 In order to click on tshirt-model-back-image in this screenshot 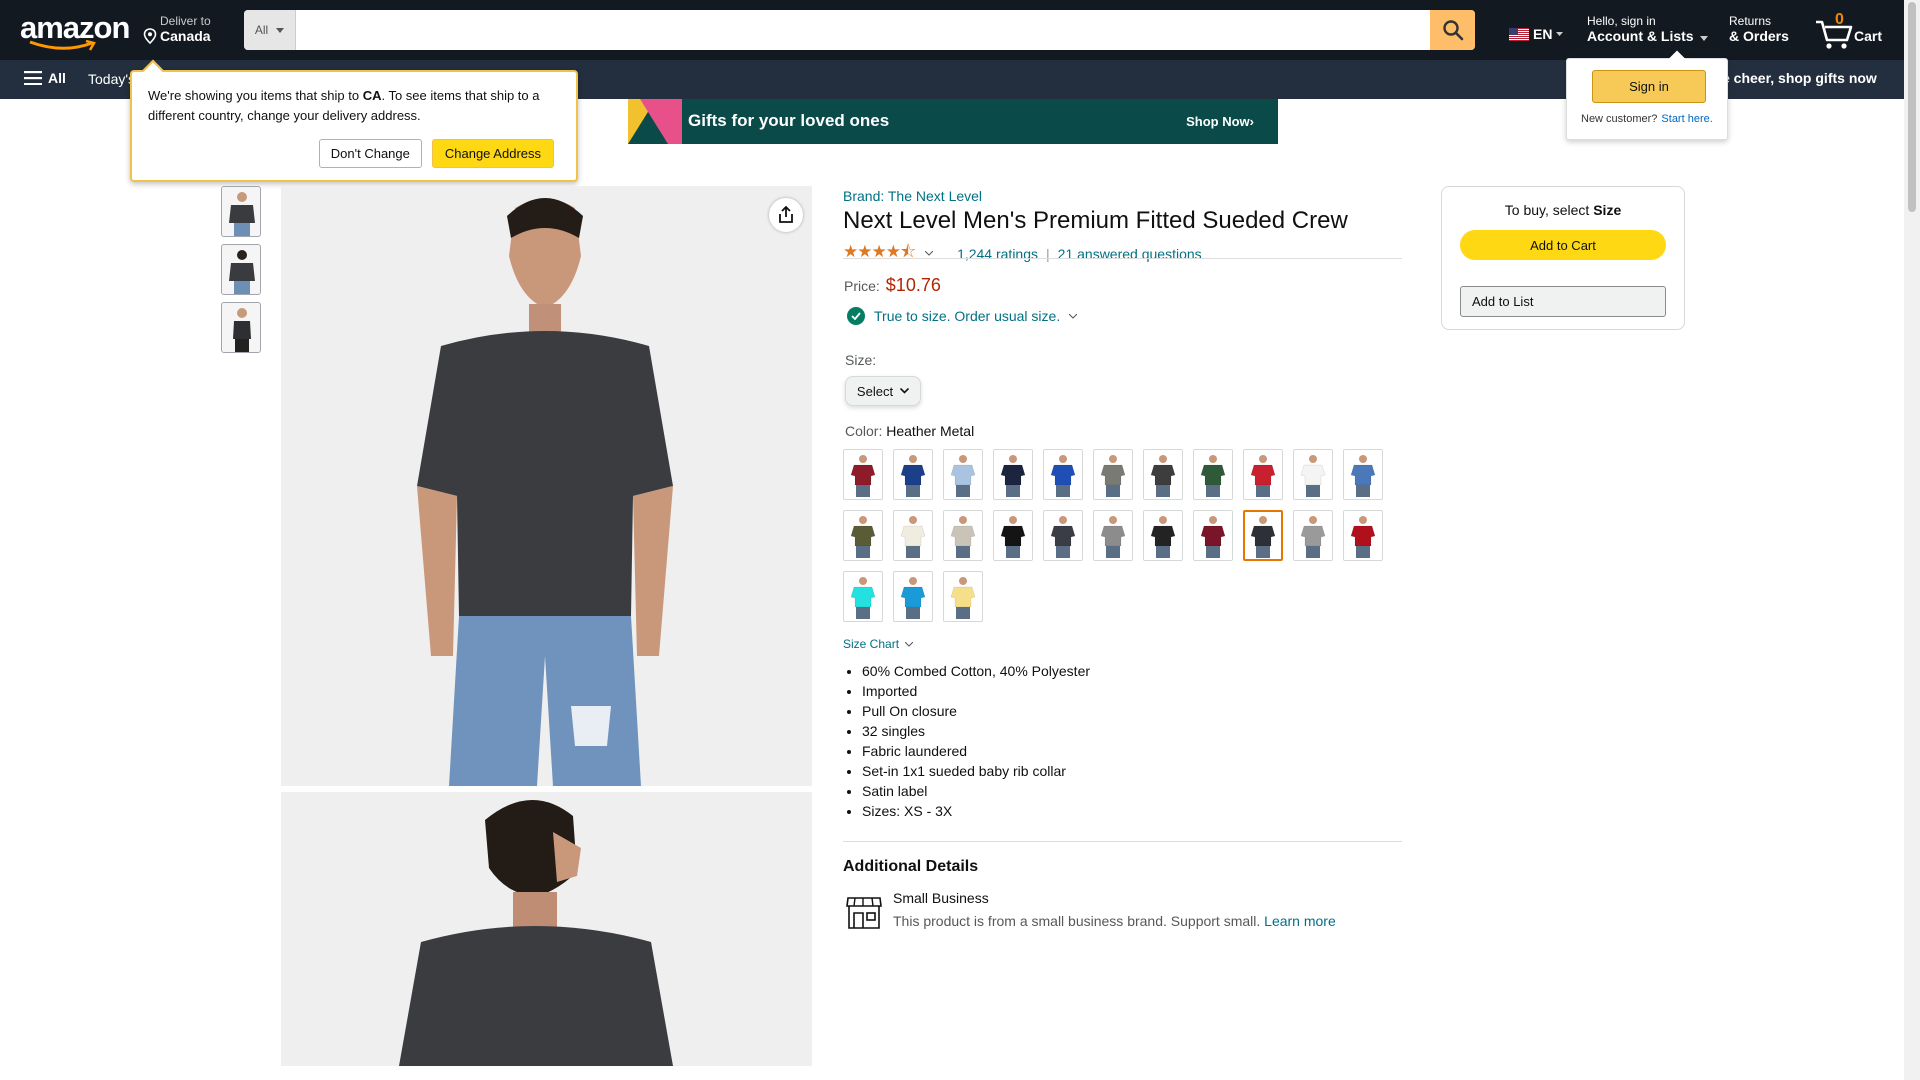, I will do `click(536, 932)`.